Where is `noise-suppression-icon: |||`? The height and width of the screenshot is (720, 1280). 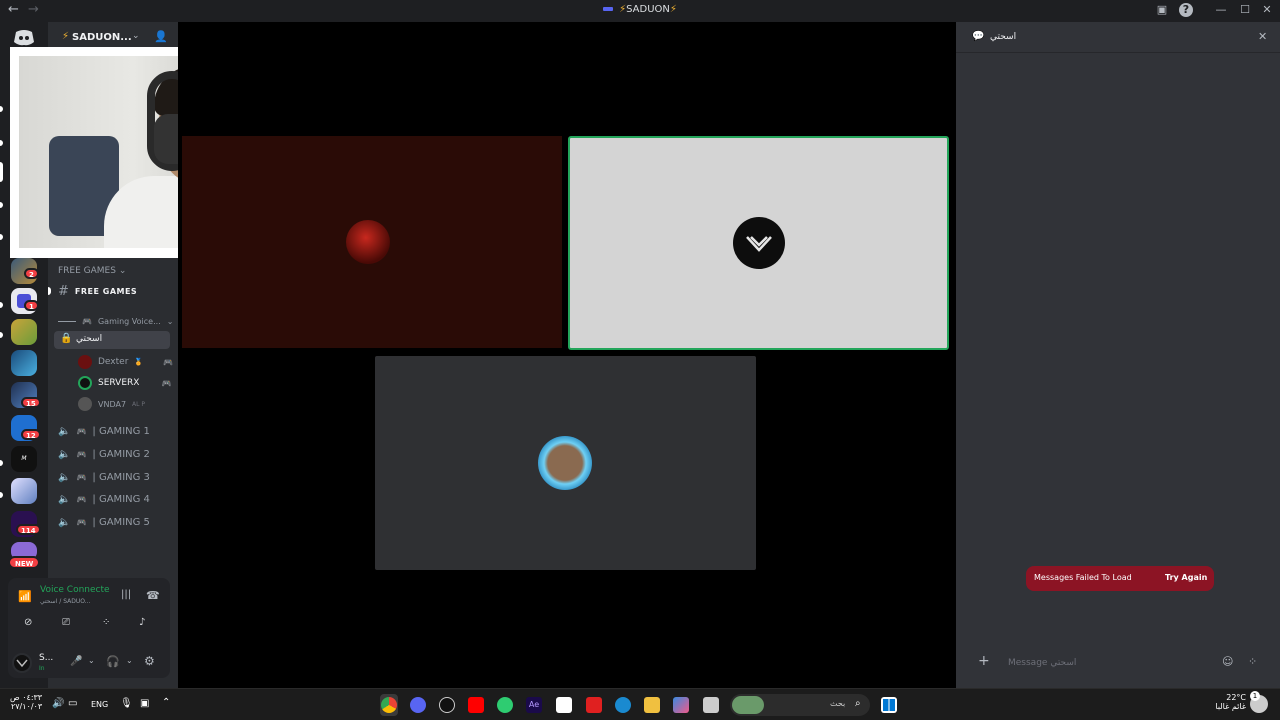
noise-suppression-icon: ||| is located at coordinates (126, 594).